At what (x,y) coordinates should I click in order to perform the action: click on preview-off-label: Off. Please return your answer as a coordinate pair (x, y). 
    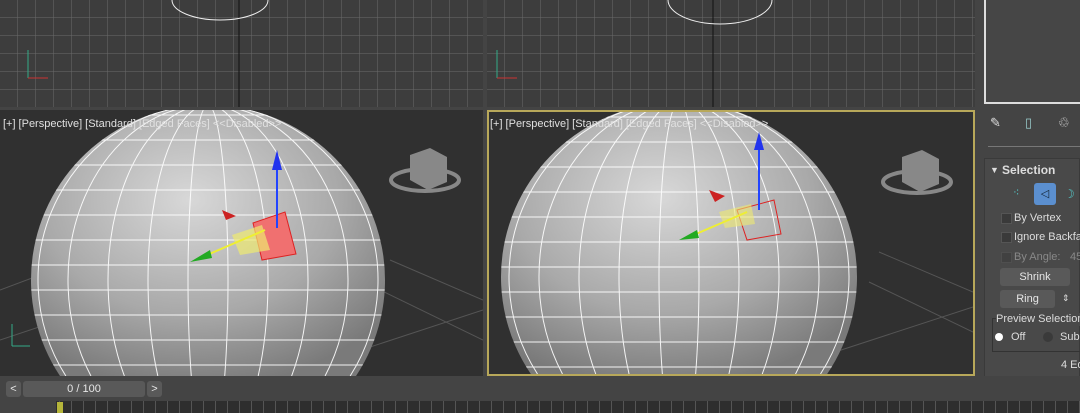
    Looking at the image, I should click on (1018, 337).